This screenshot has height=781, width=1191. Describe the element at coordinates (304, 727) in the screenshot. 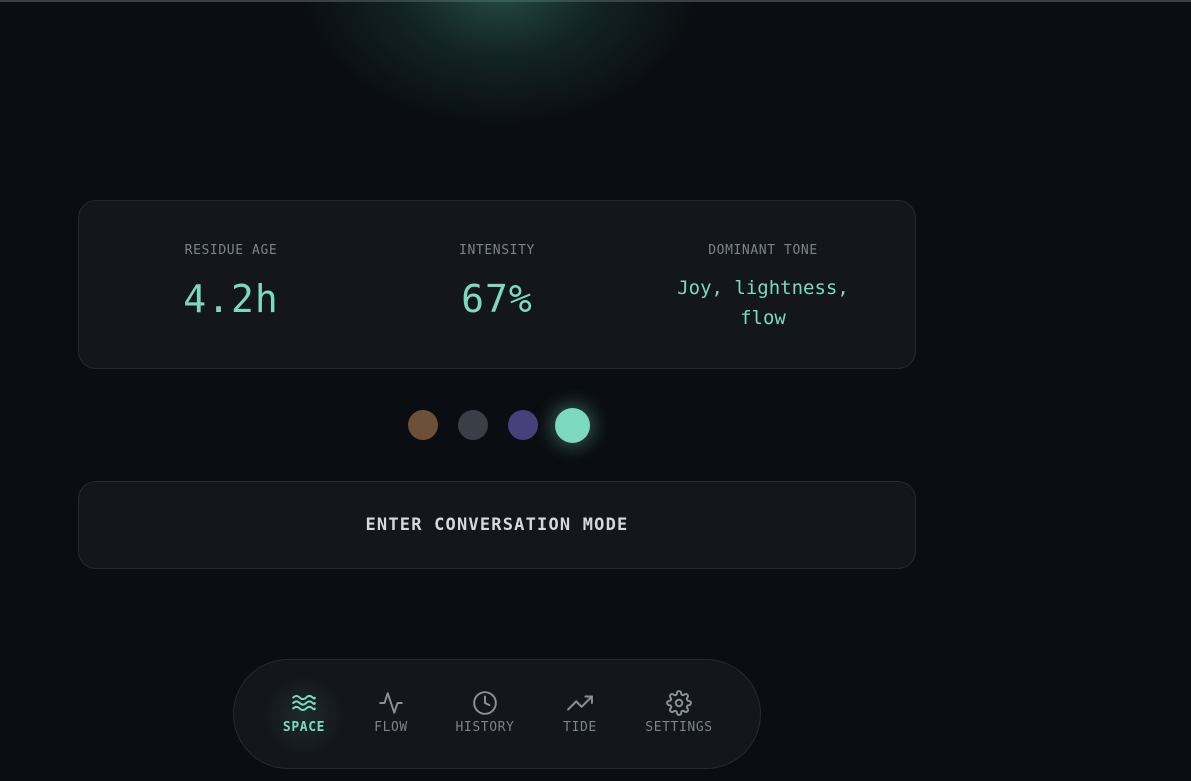

I see `nav-label: SPACE` at that location.